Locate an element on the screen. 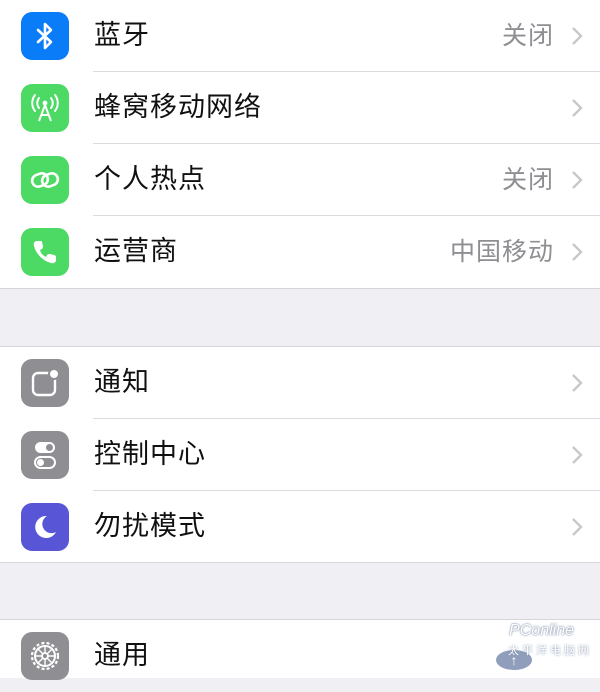 This screenshot has height=692, width=600. cellular-label: 蜂窝移动网络 is located at coordinates (178, 107).